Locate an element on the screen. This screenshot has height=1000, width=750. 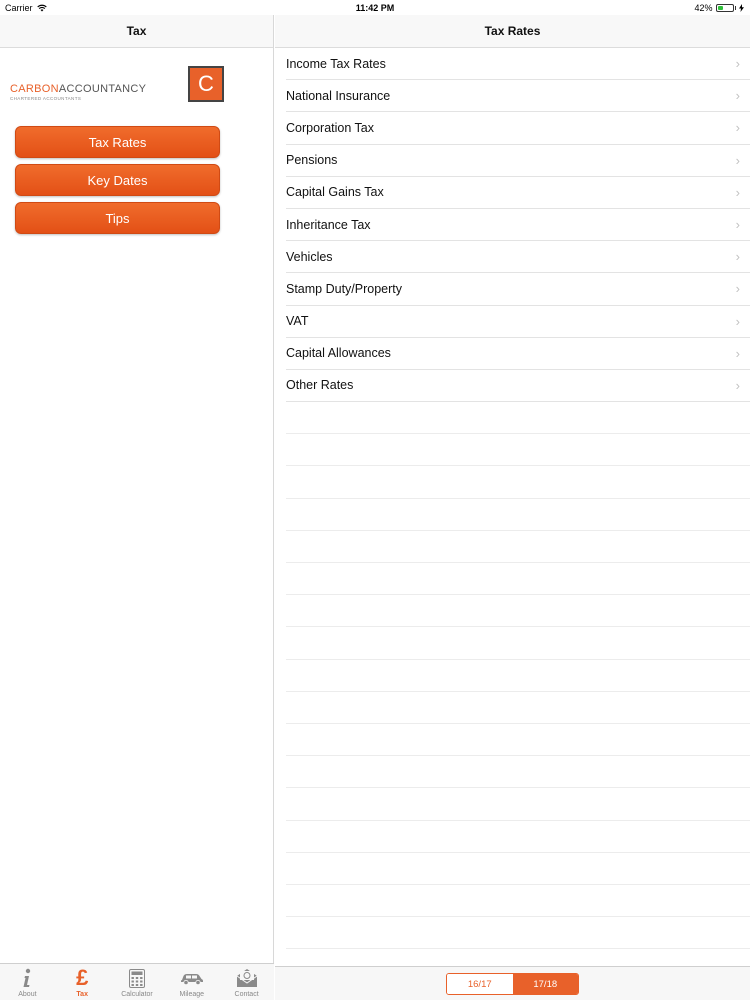
car-icon is located at coordinates (191, 979).